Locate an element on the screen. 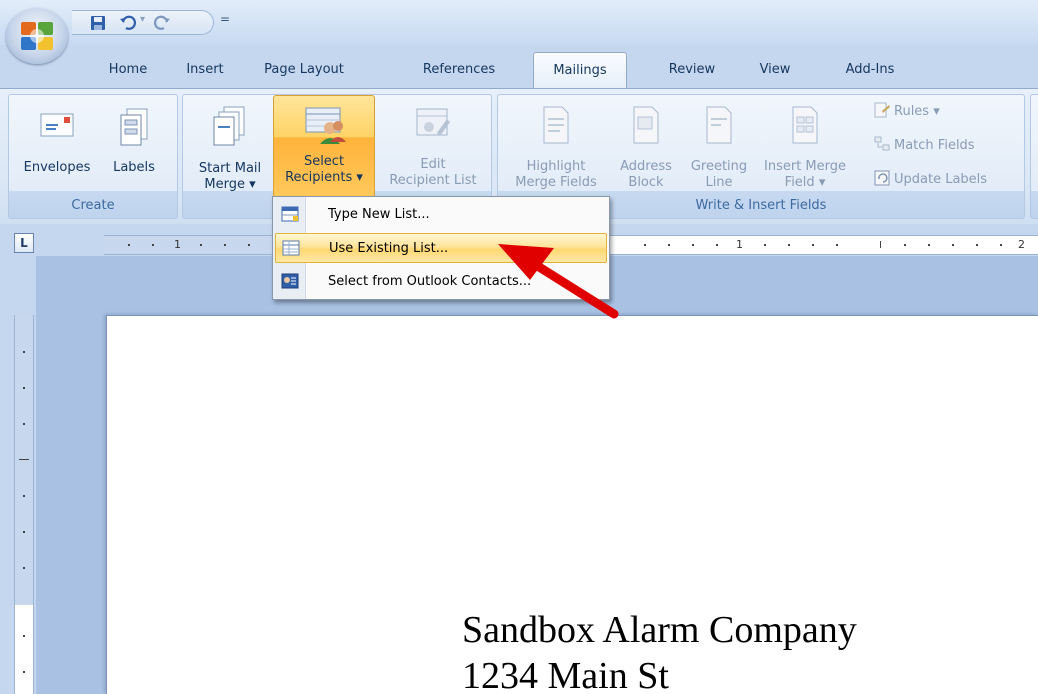 This screenshot has width=1038, height=694. tab-view: View is located at coordinates (775, 71).